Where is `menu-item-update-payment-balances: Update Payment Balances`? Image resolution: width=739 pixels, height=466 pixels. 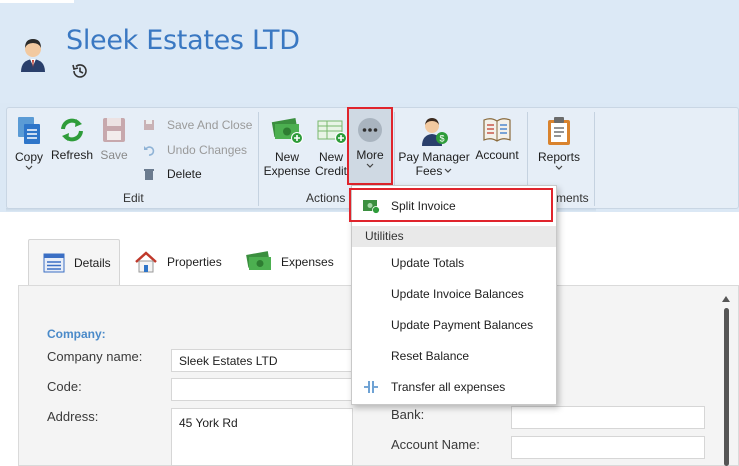
menu-item-update-payment-balances: Update Payment Balances is located at coordinates (454, 324).